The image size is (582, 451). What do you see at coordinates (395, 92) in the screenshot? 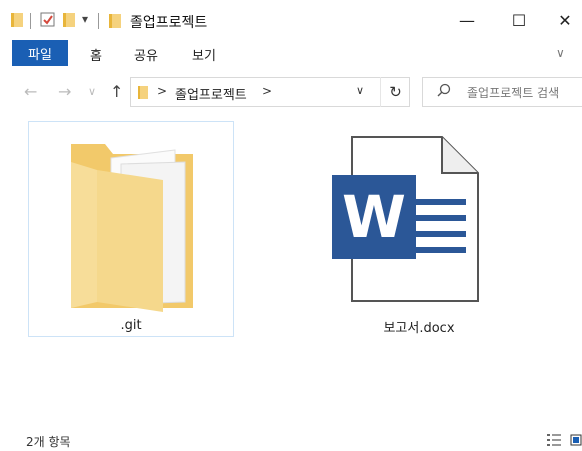
I see `refresh-button: ↻` at bounding box center [395, 92].